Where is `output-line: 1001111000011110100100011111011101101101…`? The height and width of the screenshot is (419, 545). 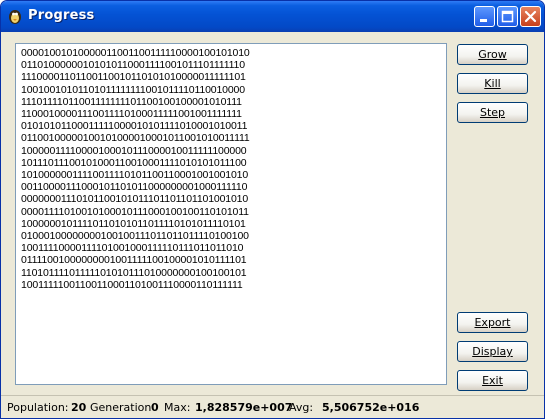 output-line: 1001111000011110100100011111011101101101… is located at coordinates (132, 248).